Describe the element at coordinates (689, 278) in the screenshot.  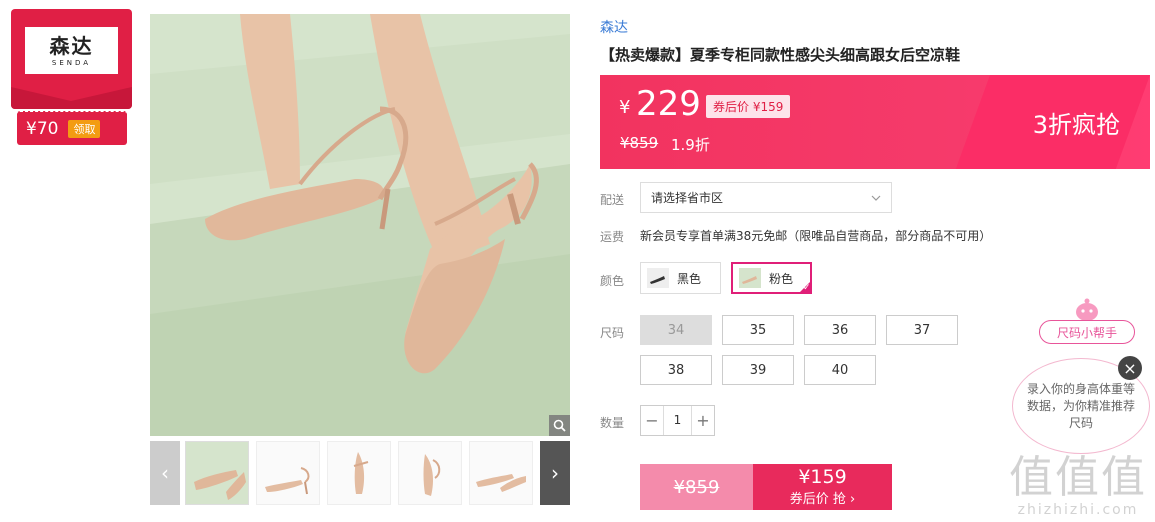
I see `color-name: 黑色` at that location.